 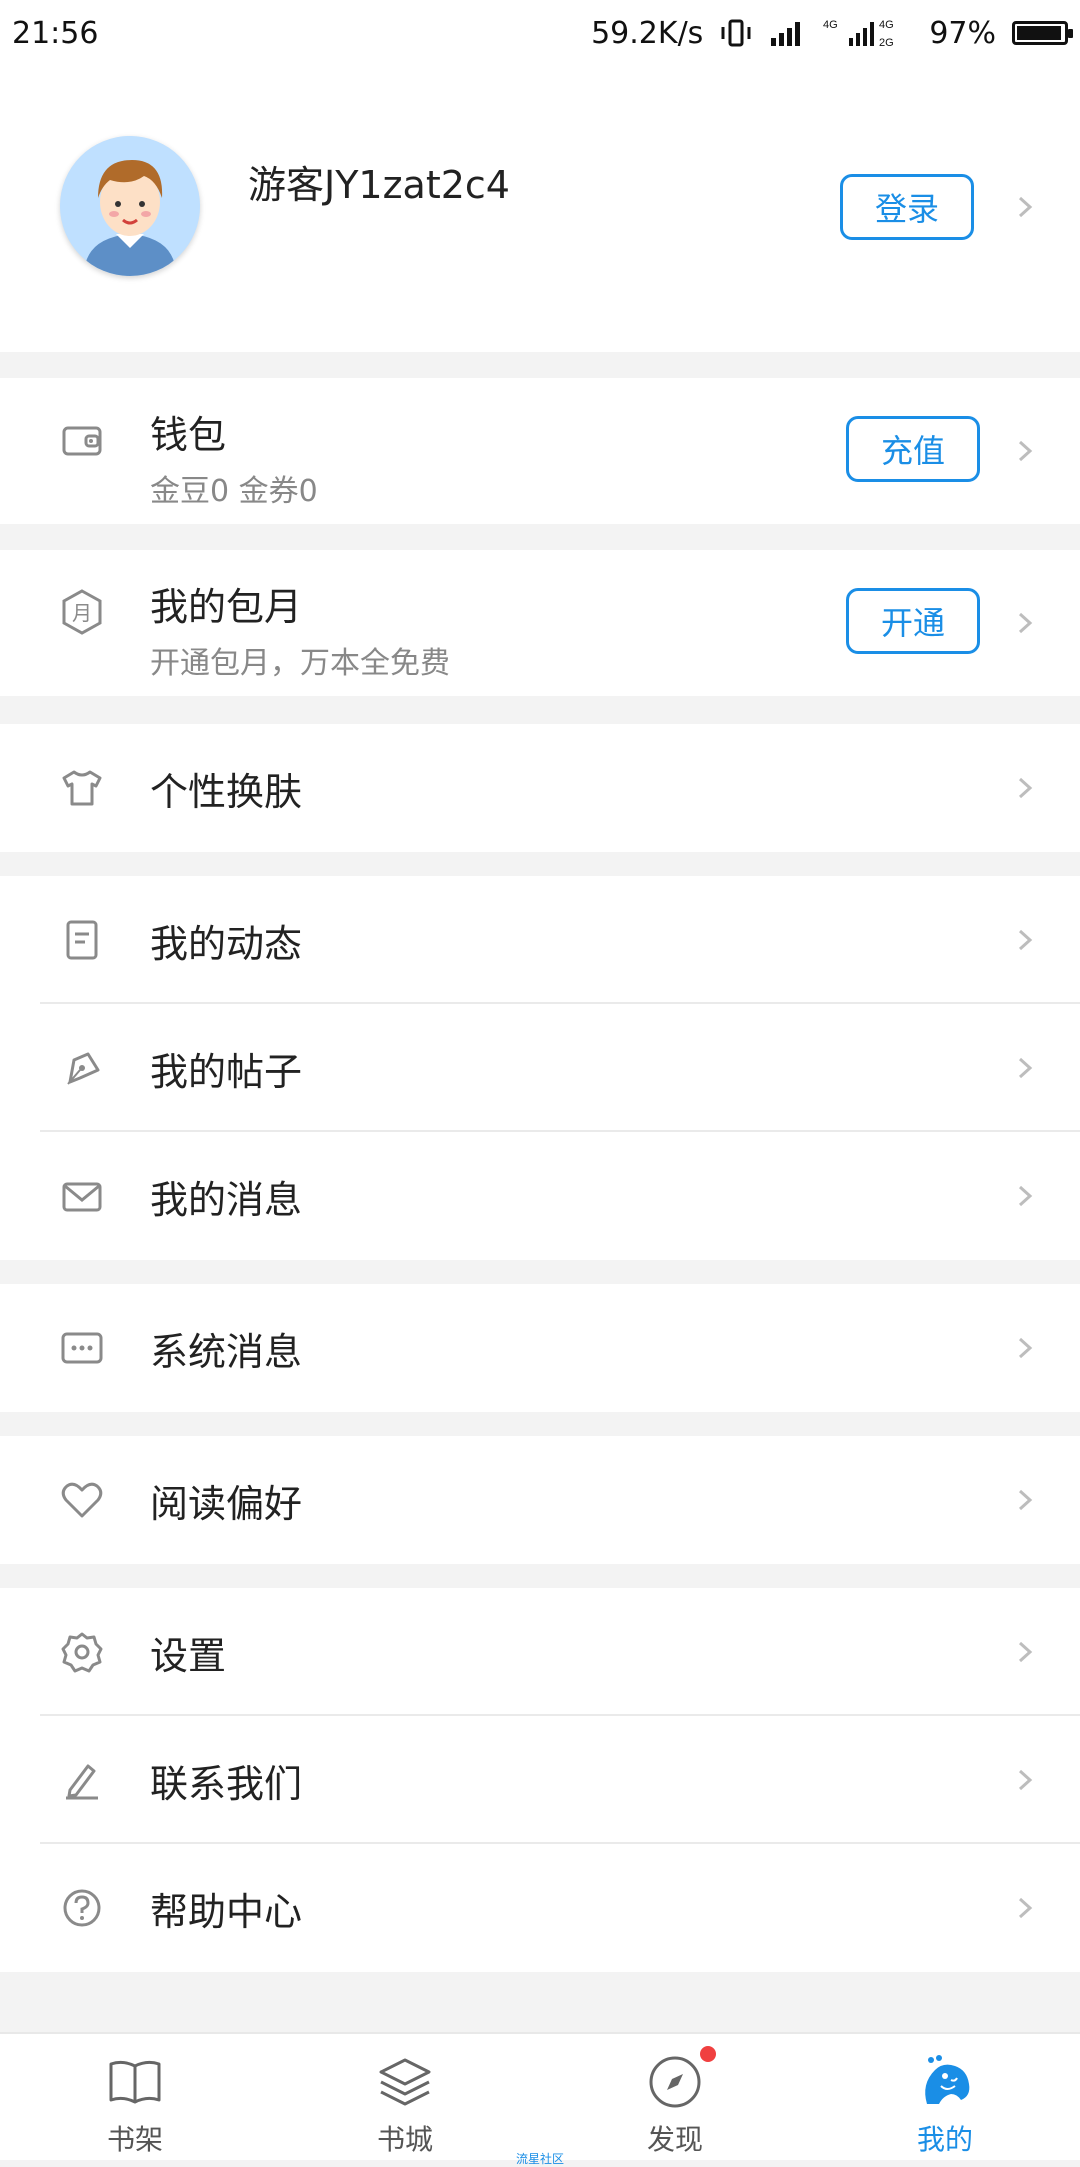 I want to click on avatar, so click(x=130, y=206).